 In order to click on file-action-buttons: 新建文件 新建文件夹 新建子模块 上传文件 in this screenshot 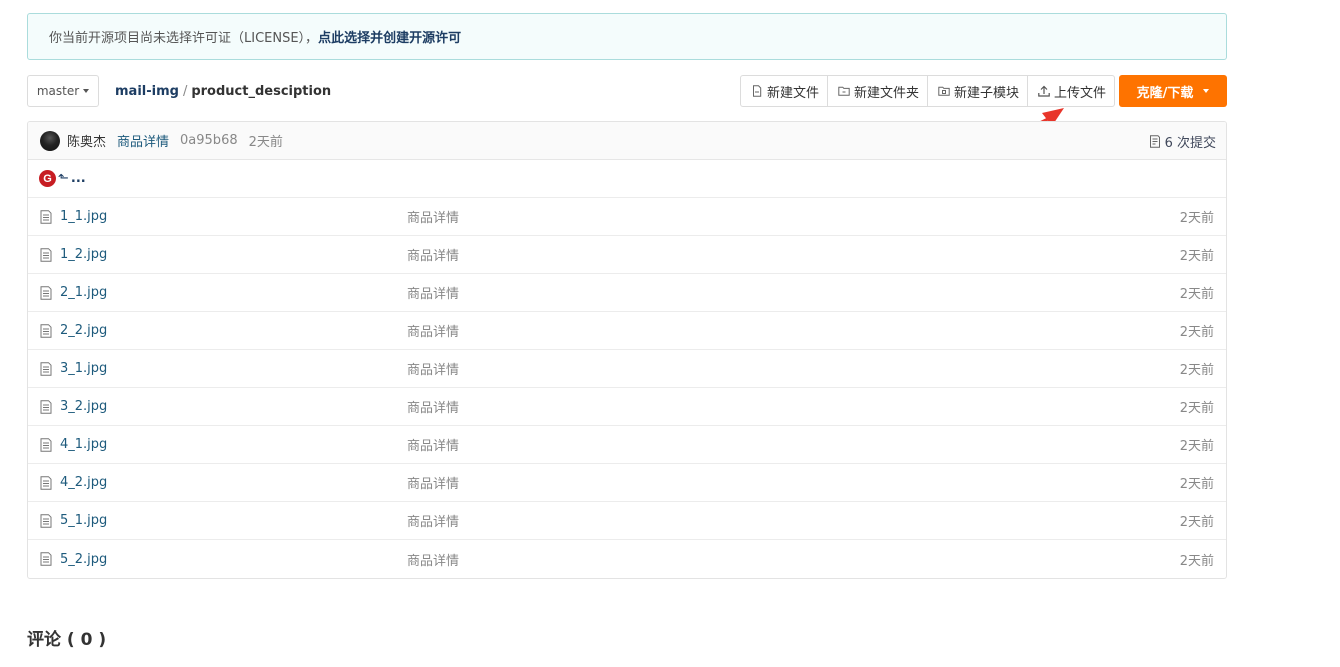, I will do `click(927, 91)`.